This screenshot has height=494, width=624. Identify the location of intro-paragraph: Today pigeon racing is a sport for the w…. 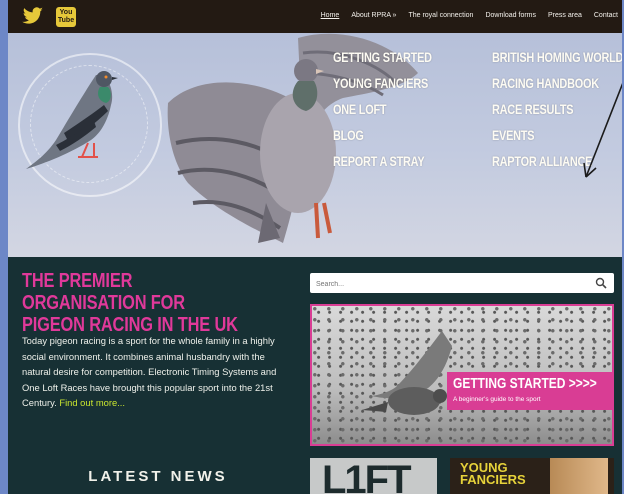
(158, 372).